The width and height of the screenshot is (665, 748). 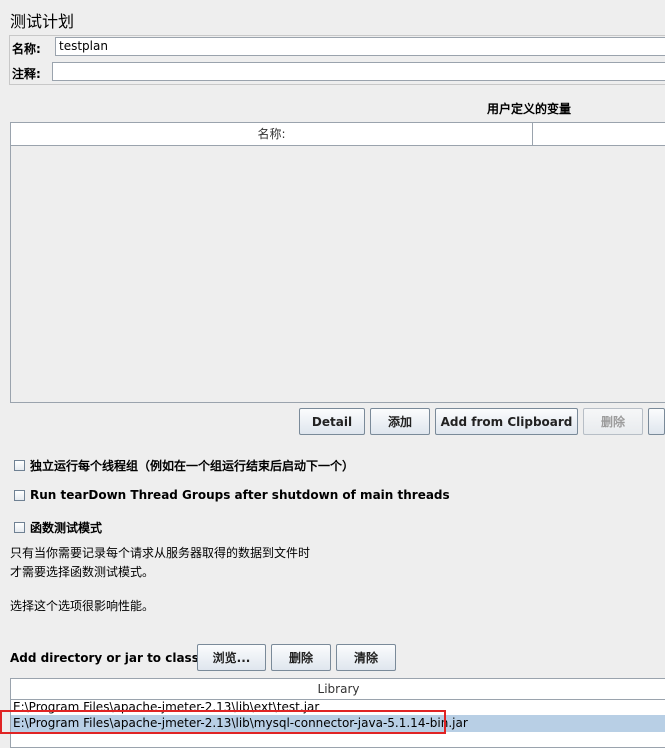 I want to click on run-sequential-checkbox, so click(x=19, y=465).